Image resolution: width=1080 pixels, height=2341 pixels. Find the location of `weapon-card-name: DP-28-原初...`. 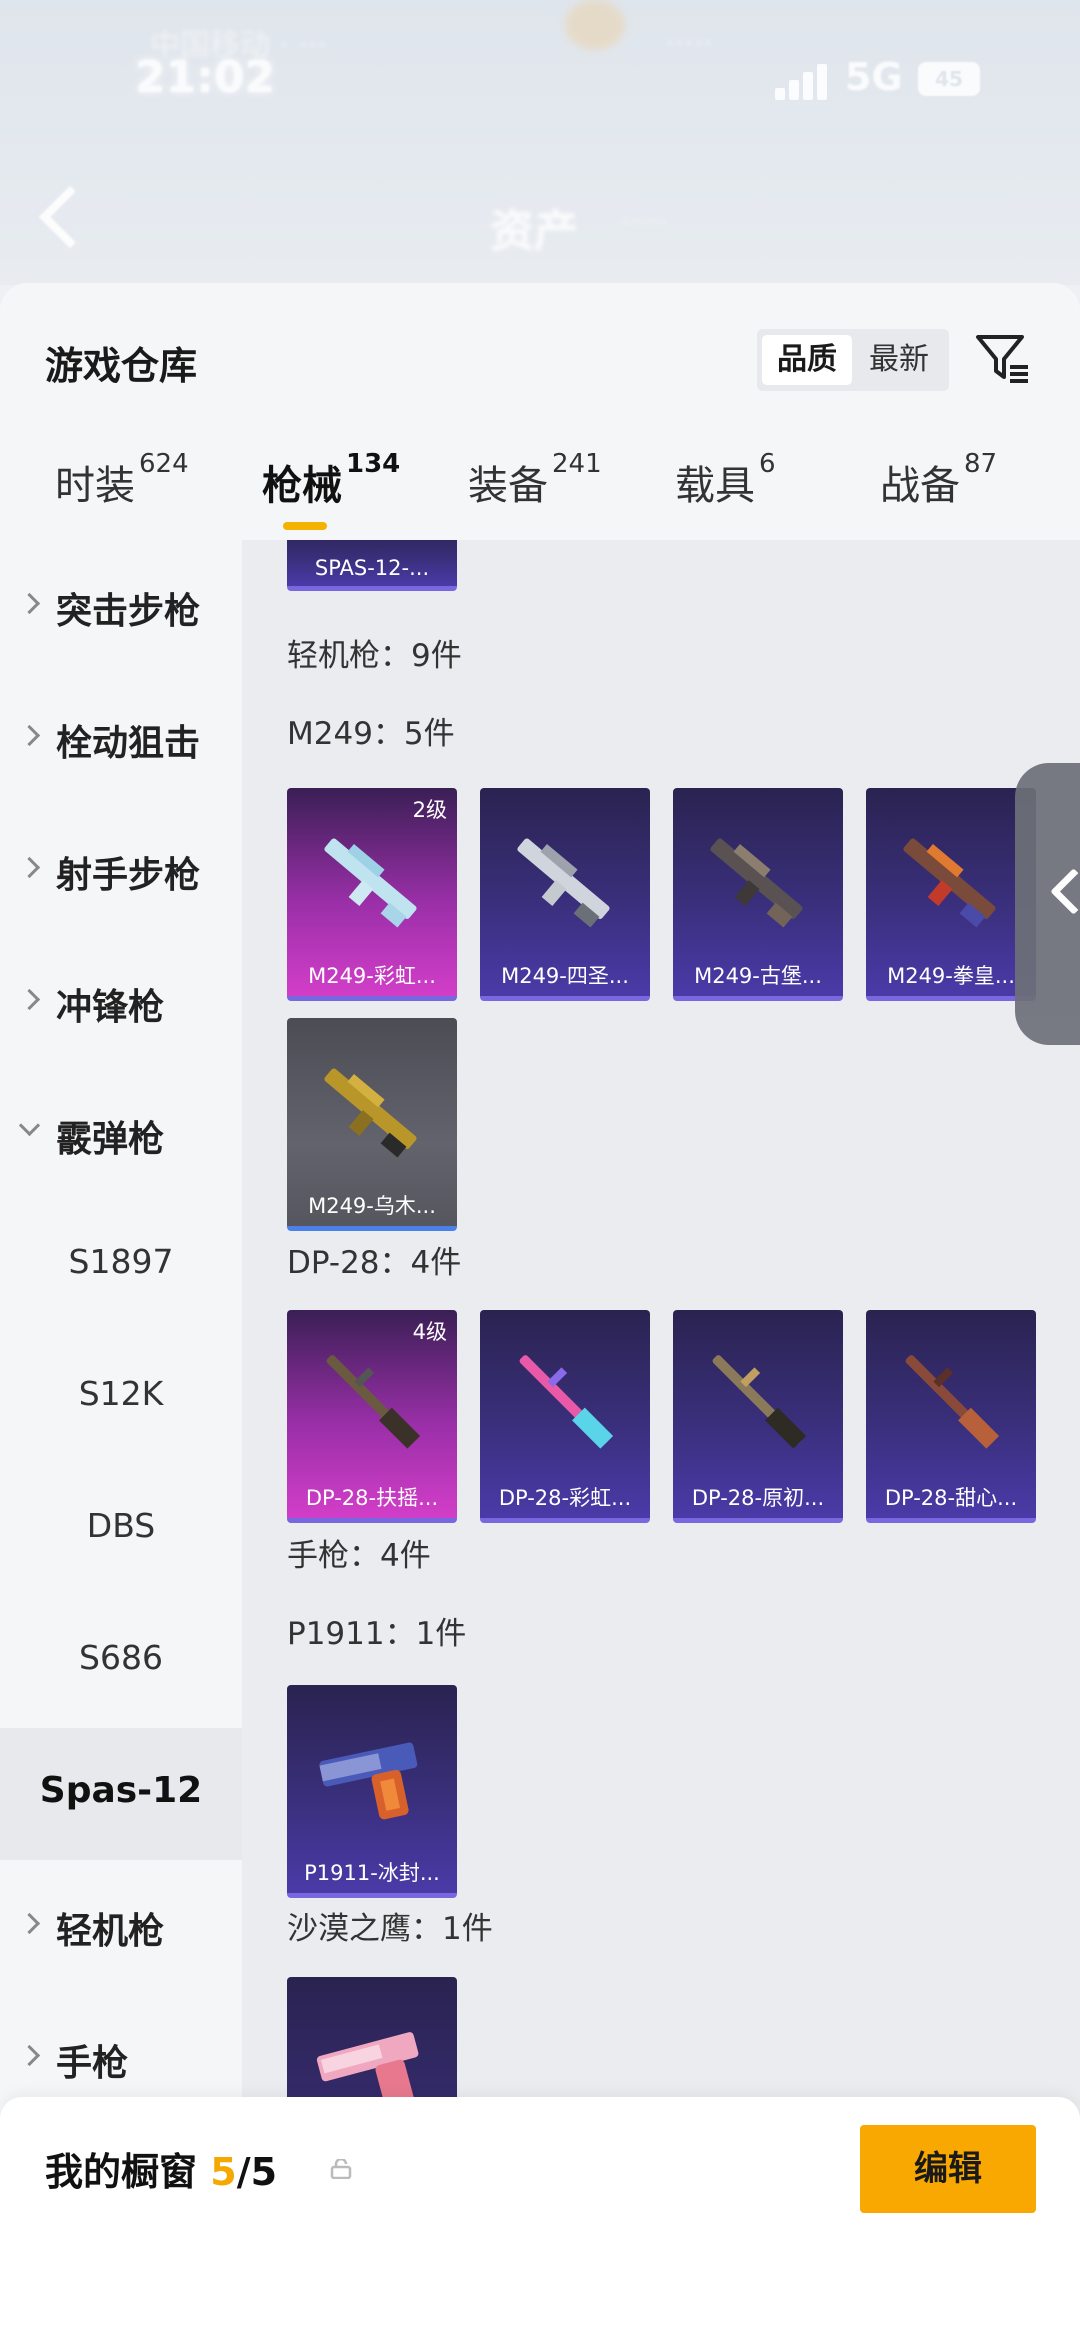

weapon-card-name: DP-28-原初... is located at coordinates (758, 1498).